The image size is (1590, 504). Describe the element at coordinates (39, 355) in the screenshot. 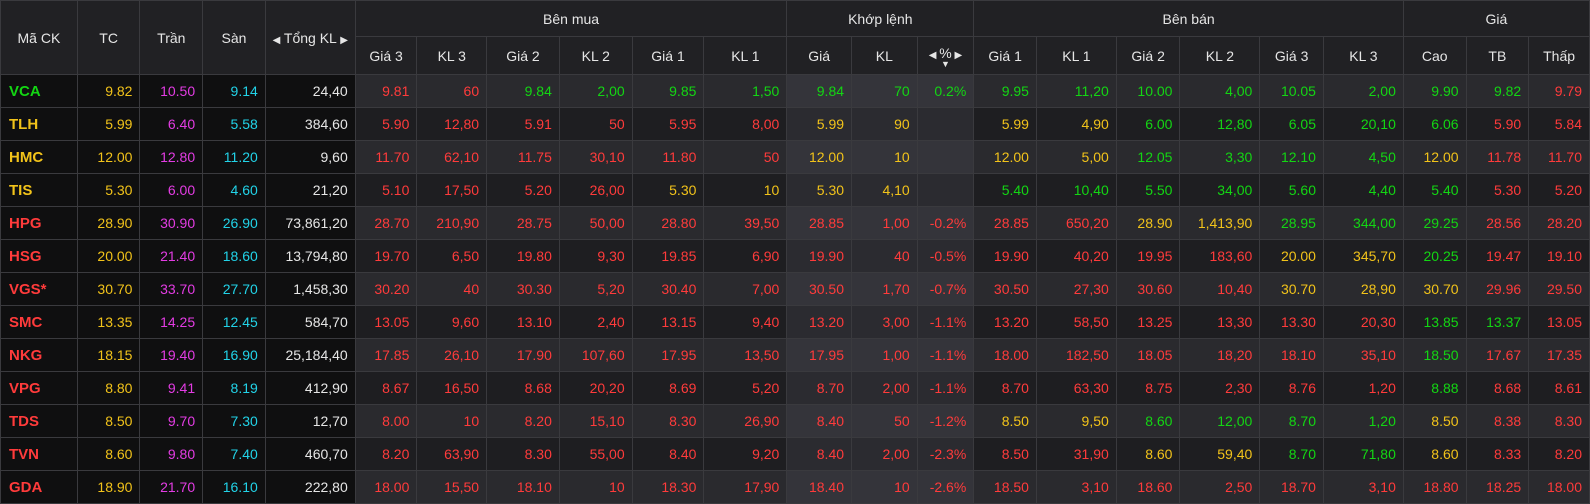

I see `symbol-cell: NKG` at that location.